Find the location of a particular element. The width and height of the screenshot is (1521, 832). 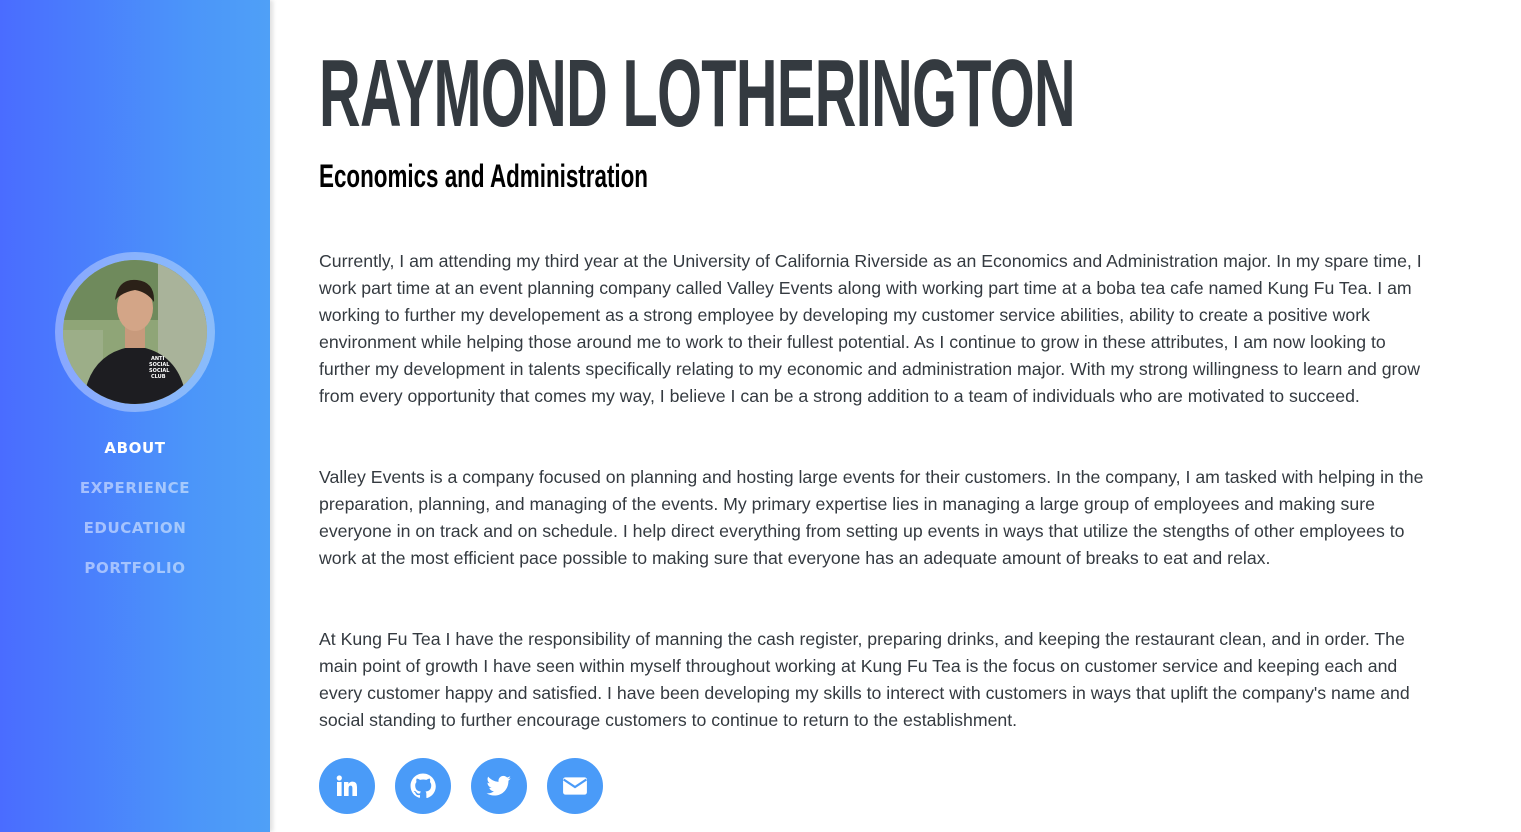

avatar: ANTI SOCIAL SOCIAL CLUB is located at coordinates (135, 332).